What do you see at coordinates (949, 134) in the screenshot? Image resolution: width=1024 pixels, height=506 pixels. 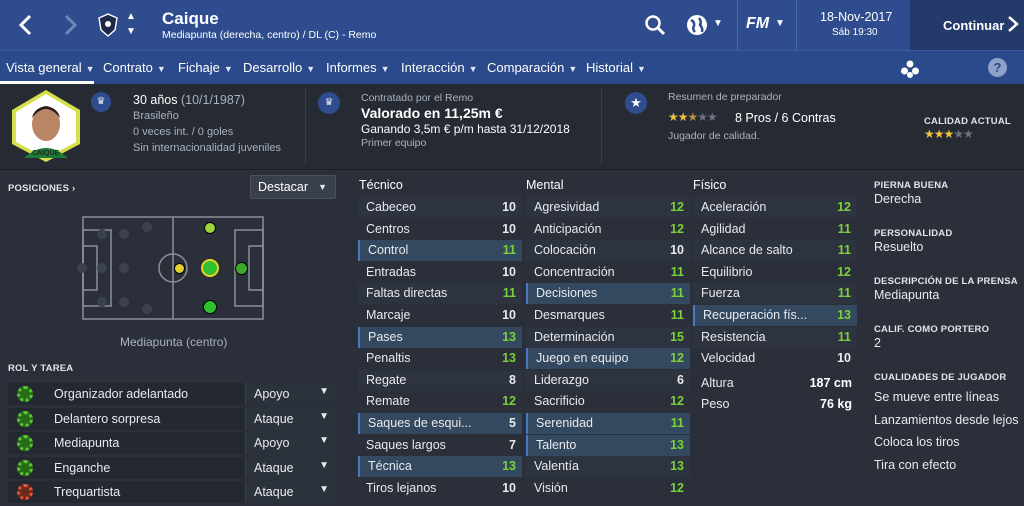 I see `current-ability-stars: ★★★★★` at bounding box center [949, 134].